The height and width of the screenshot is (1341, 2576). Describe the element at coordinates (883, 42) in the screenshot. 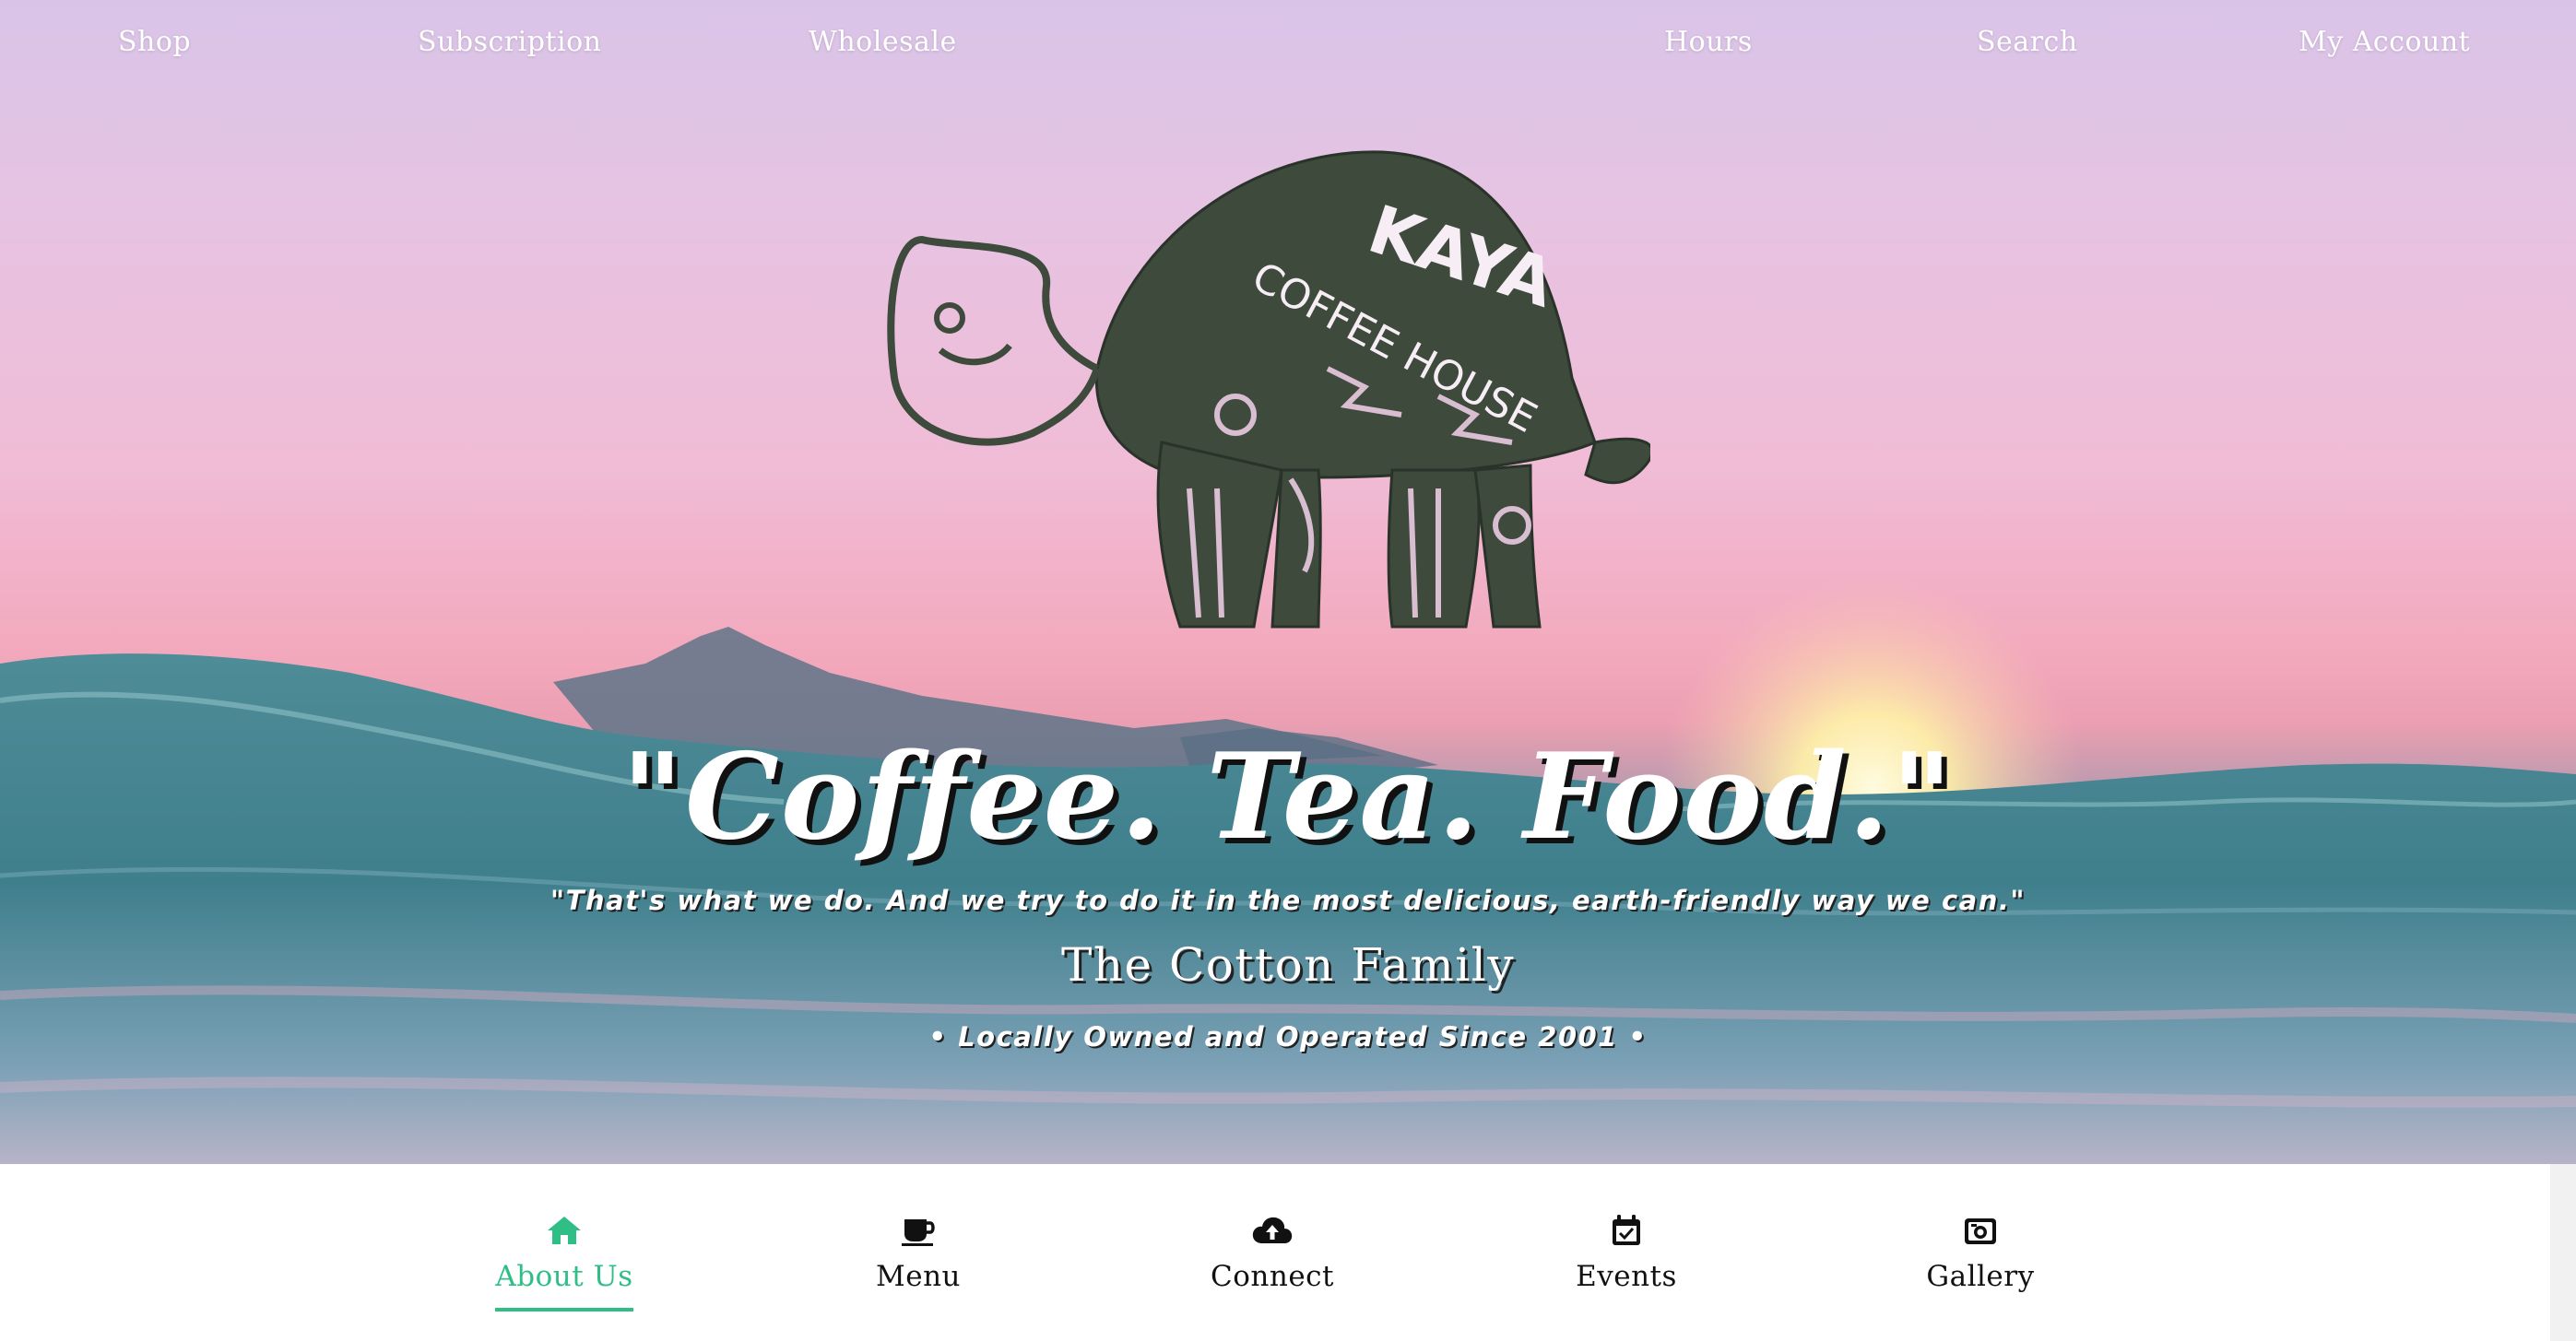

I see `nav-wholesale: Wholesale` at that location.